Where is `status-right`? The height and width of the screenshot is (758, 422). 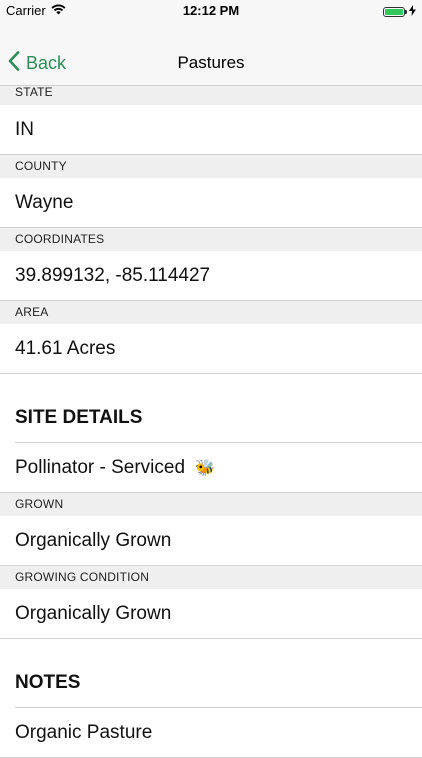 status-right is located at coordinates (399, 11).